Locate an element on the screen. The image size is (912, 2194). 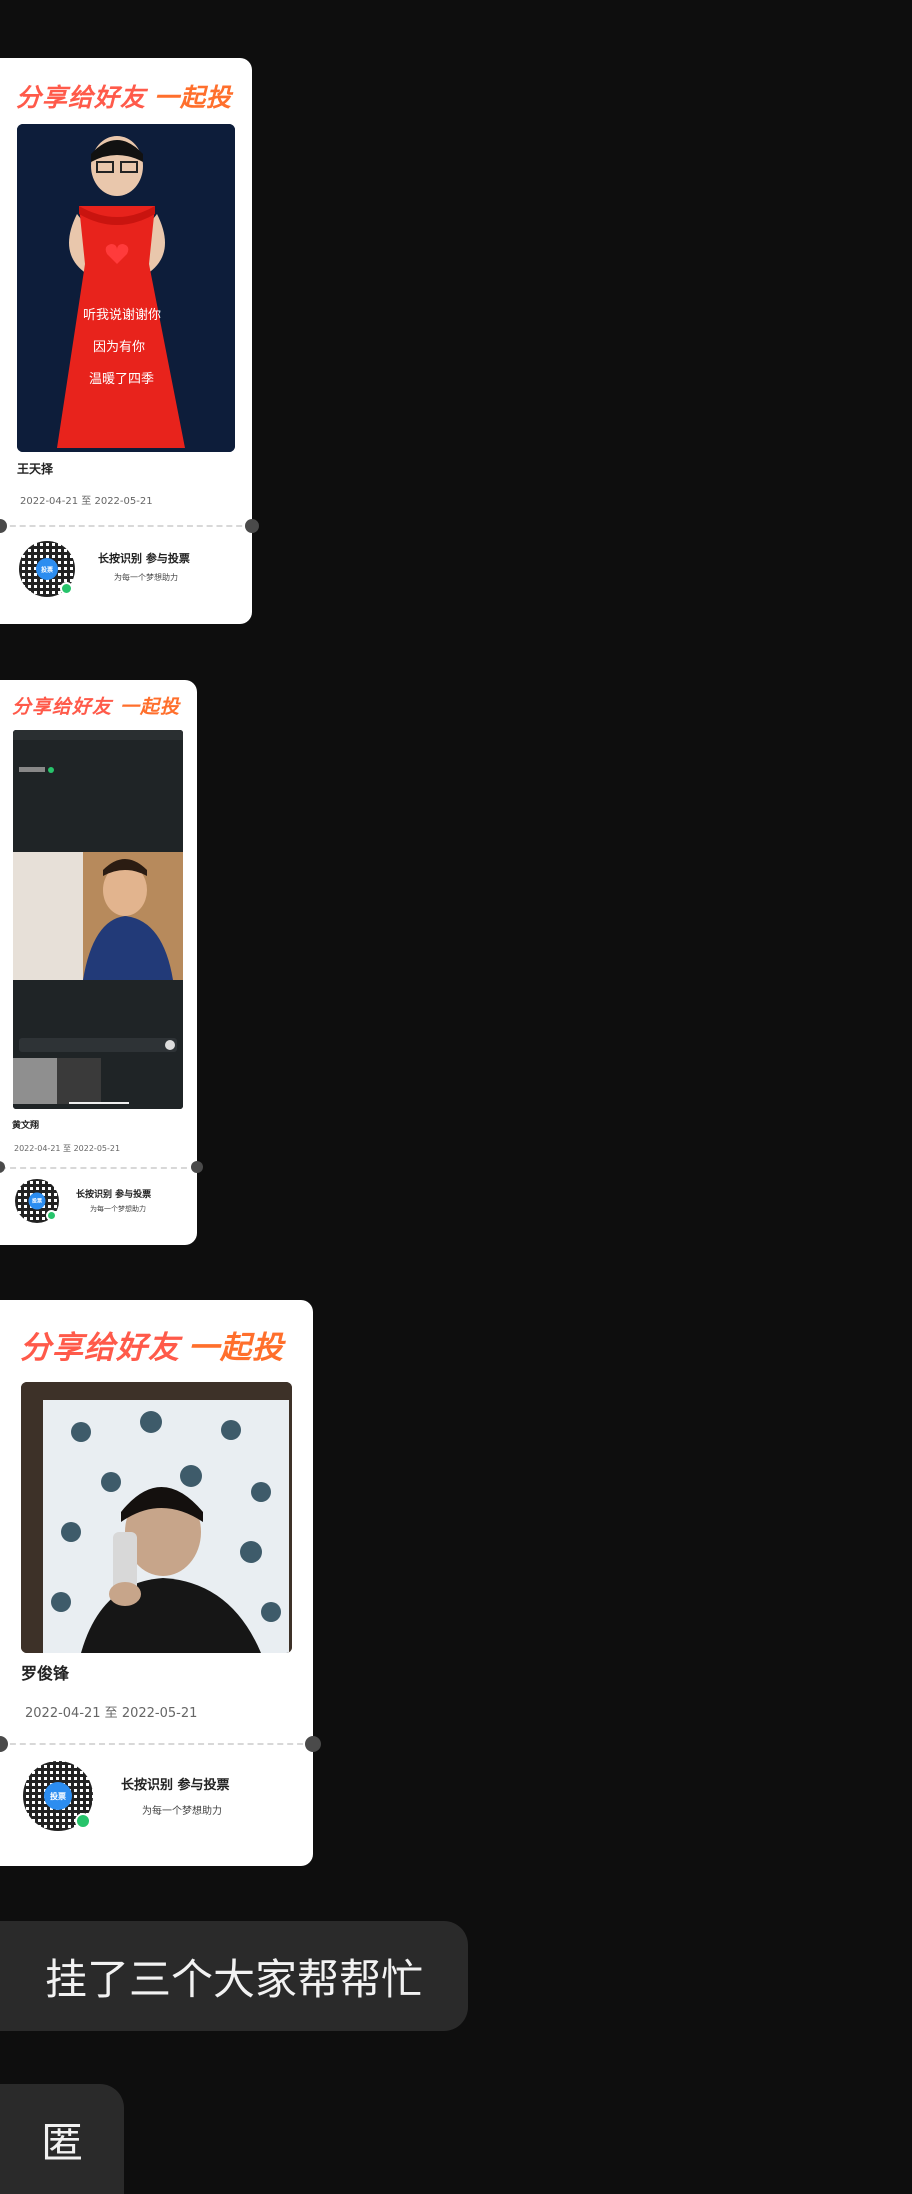
contestant-photo-art is located at coordinates (126, 288).